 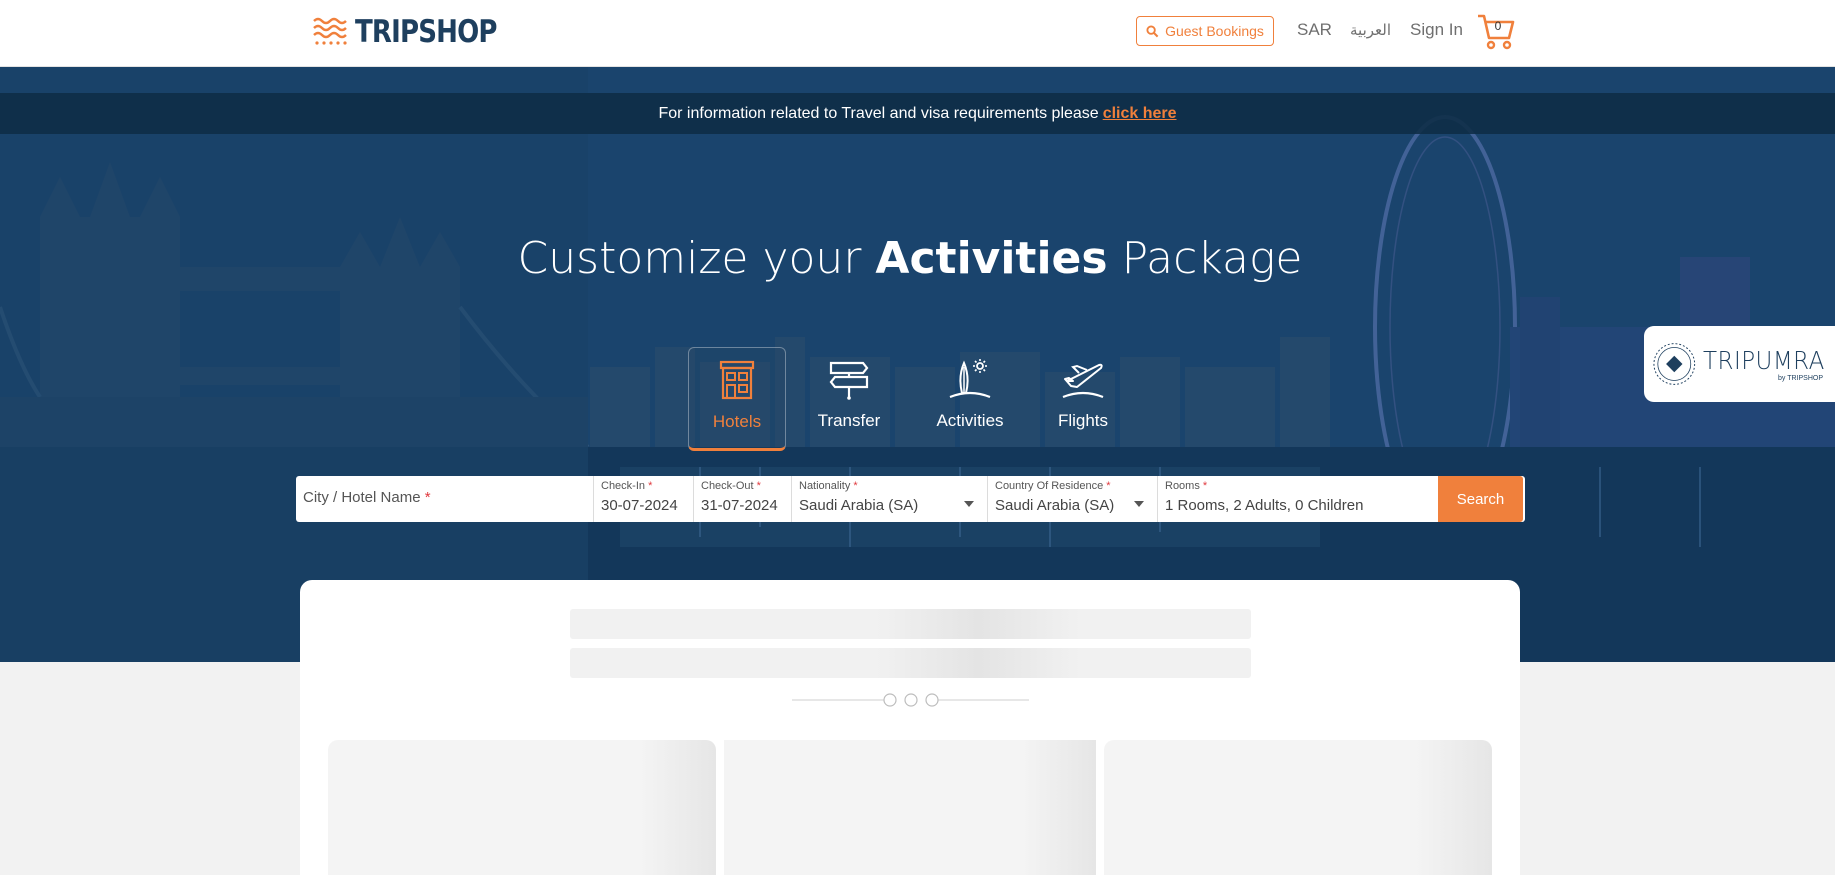 I want to click on residence-value: Saudi Arabia (SA), so click(x=1055, y=505).